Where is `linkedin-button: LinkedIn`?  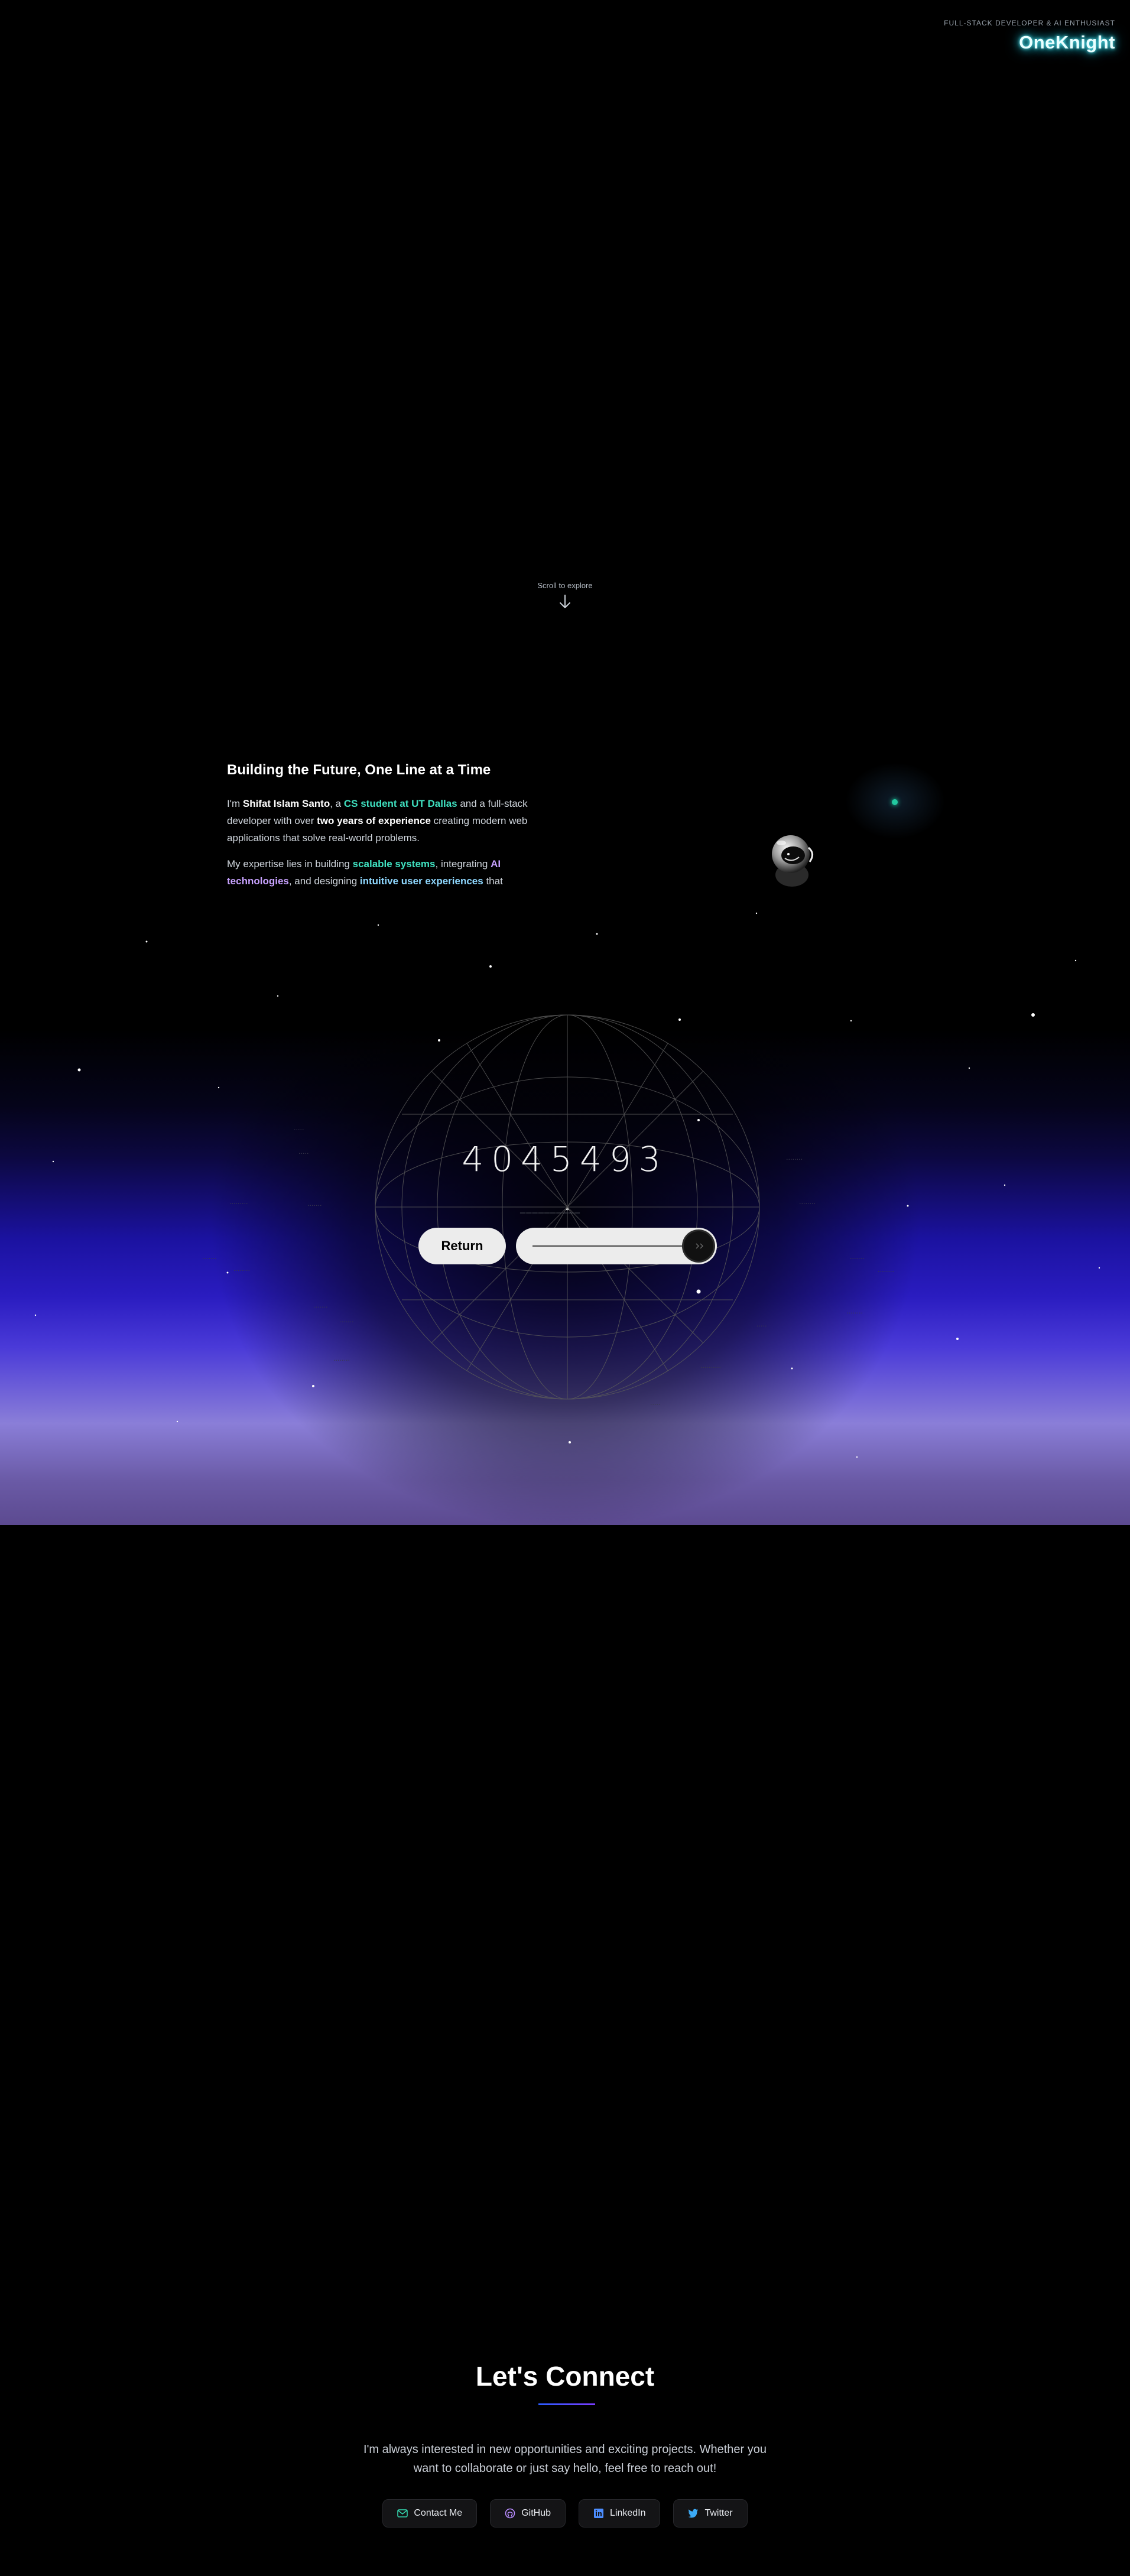 linkedin-button: LinkedIn is located at coordinates (620, 2513).